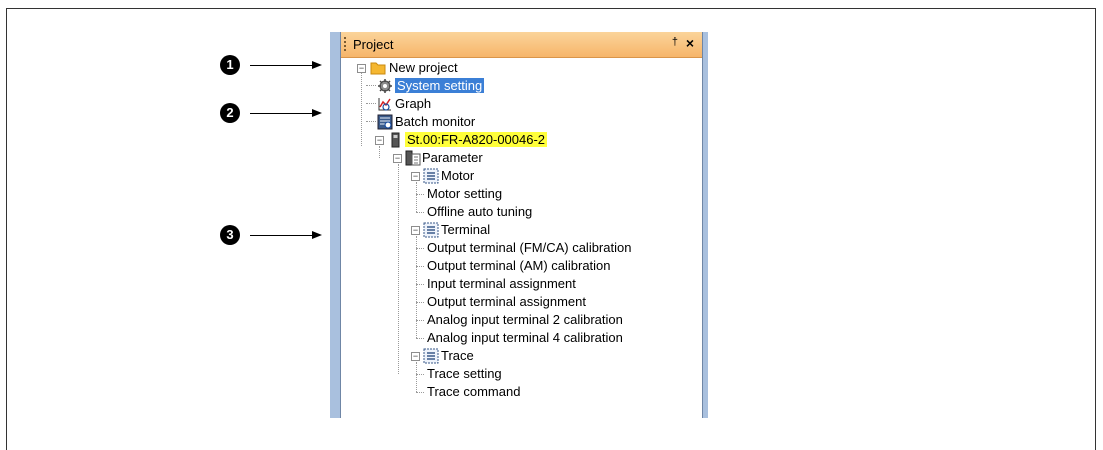 This screenshot has width=1103, height=450. Describe the element at coordinates (457, 355) in the screenshot. I see `tree-item-trace: Trace` at that location.